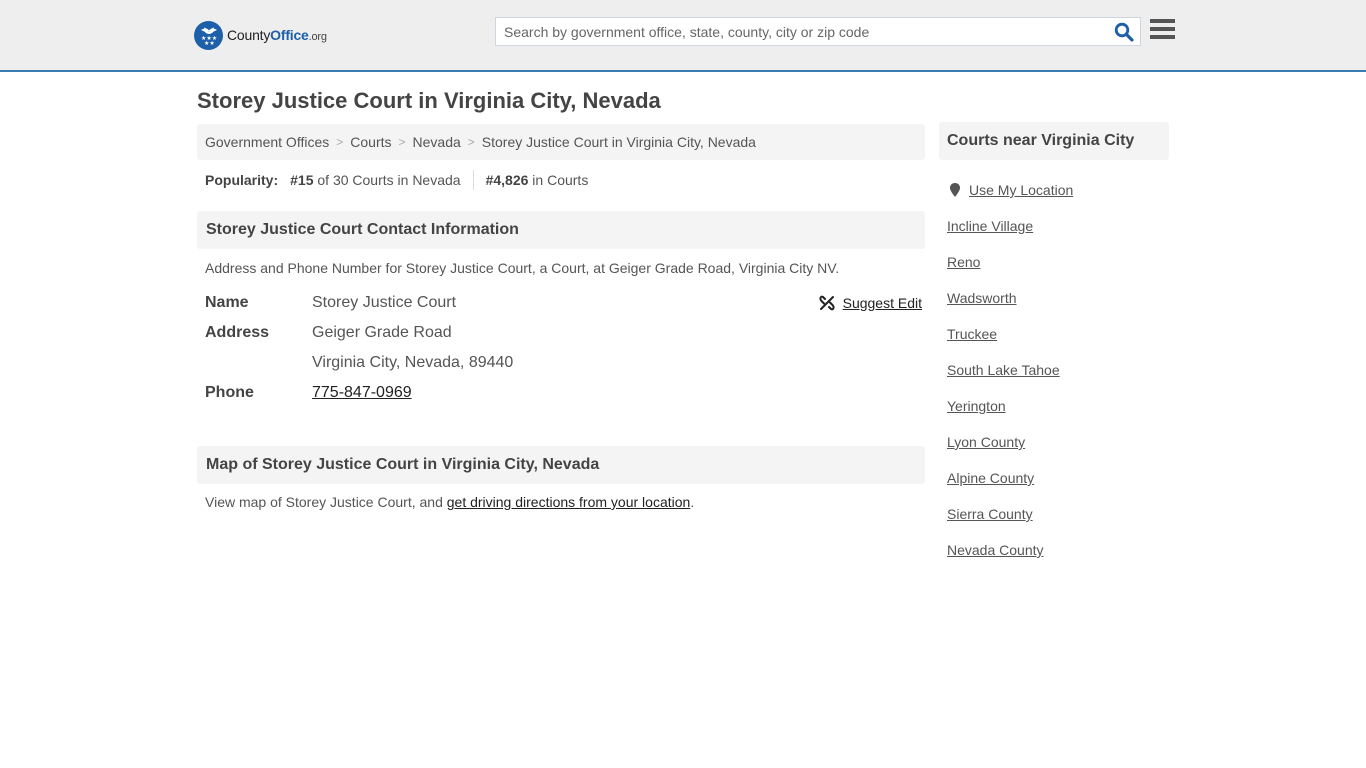 The image size is (1366, 768). Describe the element at coordinates (326, 502) in the screenshot. I see `map-desc-text: View map of Storey Justice Court, and` at that location.